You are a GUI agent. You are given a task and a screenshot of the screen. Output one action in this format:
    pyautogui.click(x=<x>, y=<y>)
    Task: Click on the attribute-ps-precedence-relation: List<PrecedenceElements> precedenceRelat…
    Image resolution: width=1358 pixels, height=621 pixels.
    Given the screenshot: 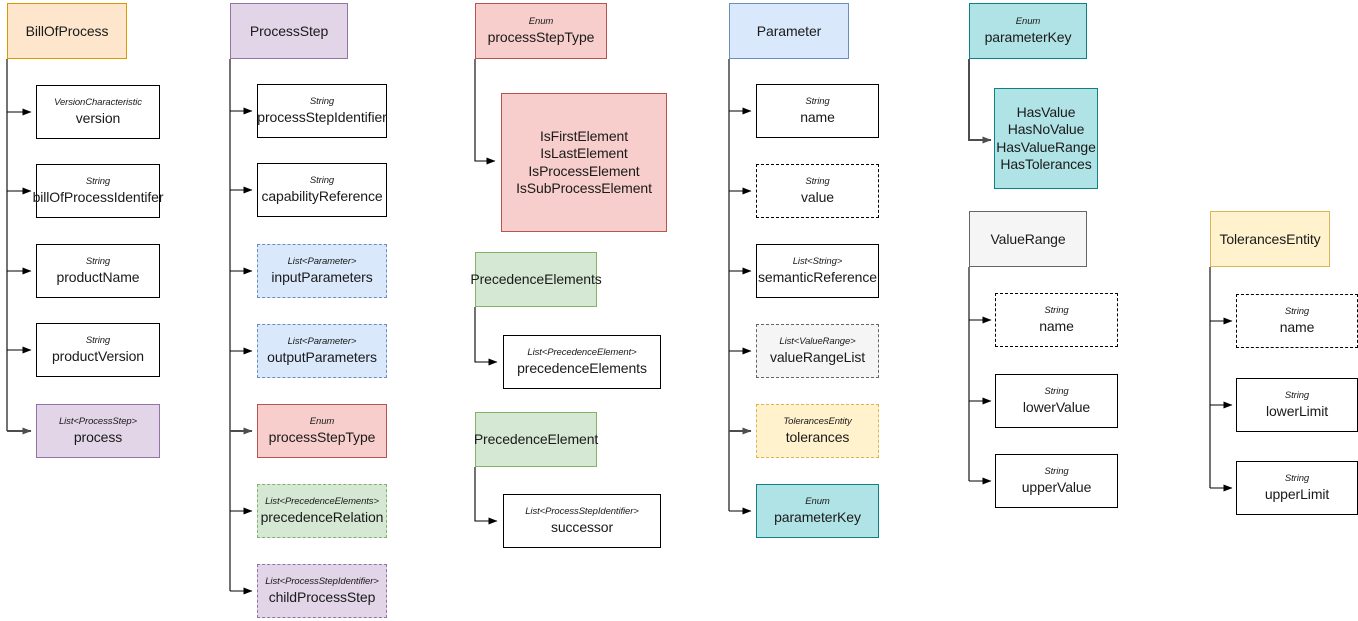 What is the action you would take?
    pyautogui.click(x=322, y=511)
    